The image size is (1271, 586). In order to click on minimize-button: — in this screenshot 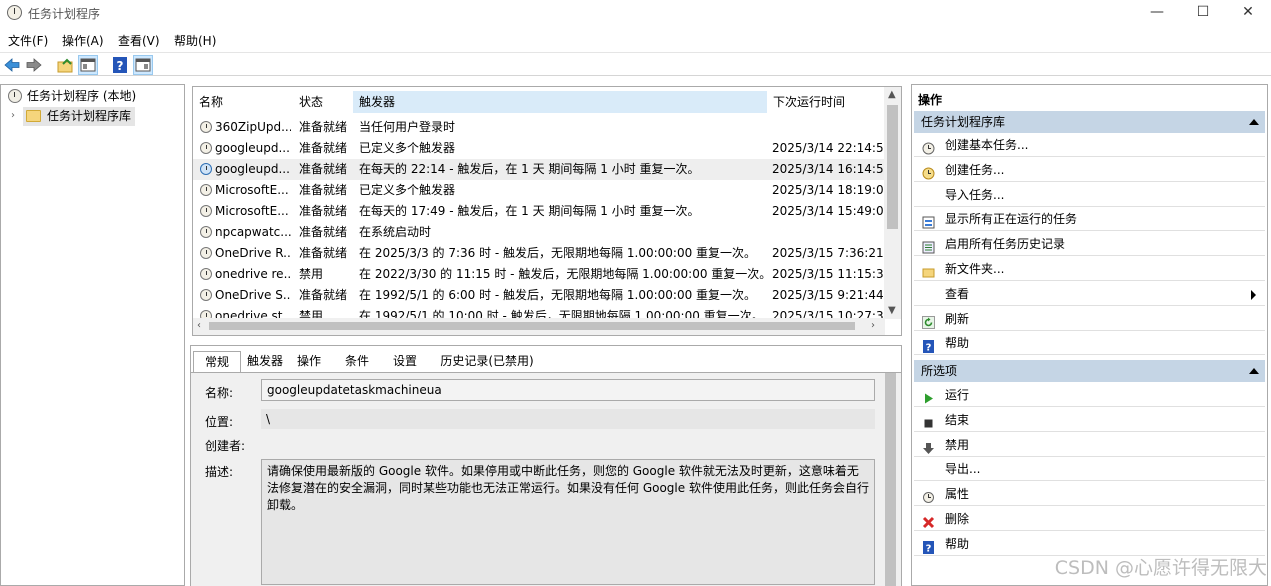, I will do `click(1157, 13)`.